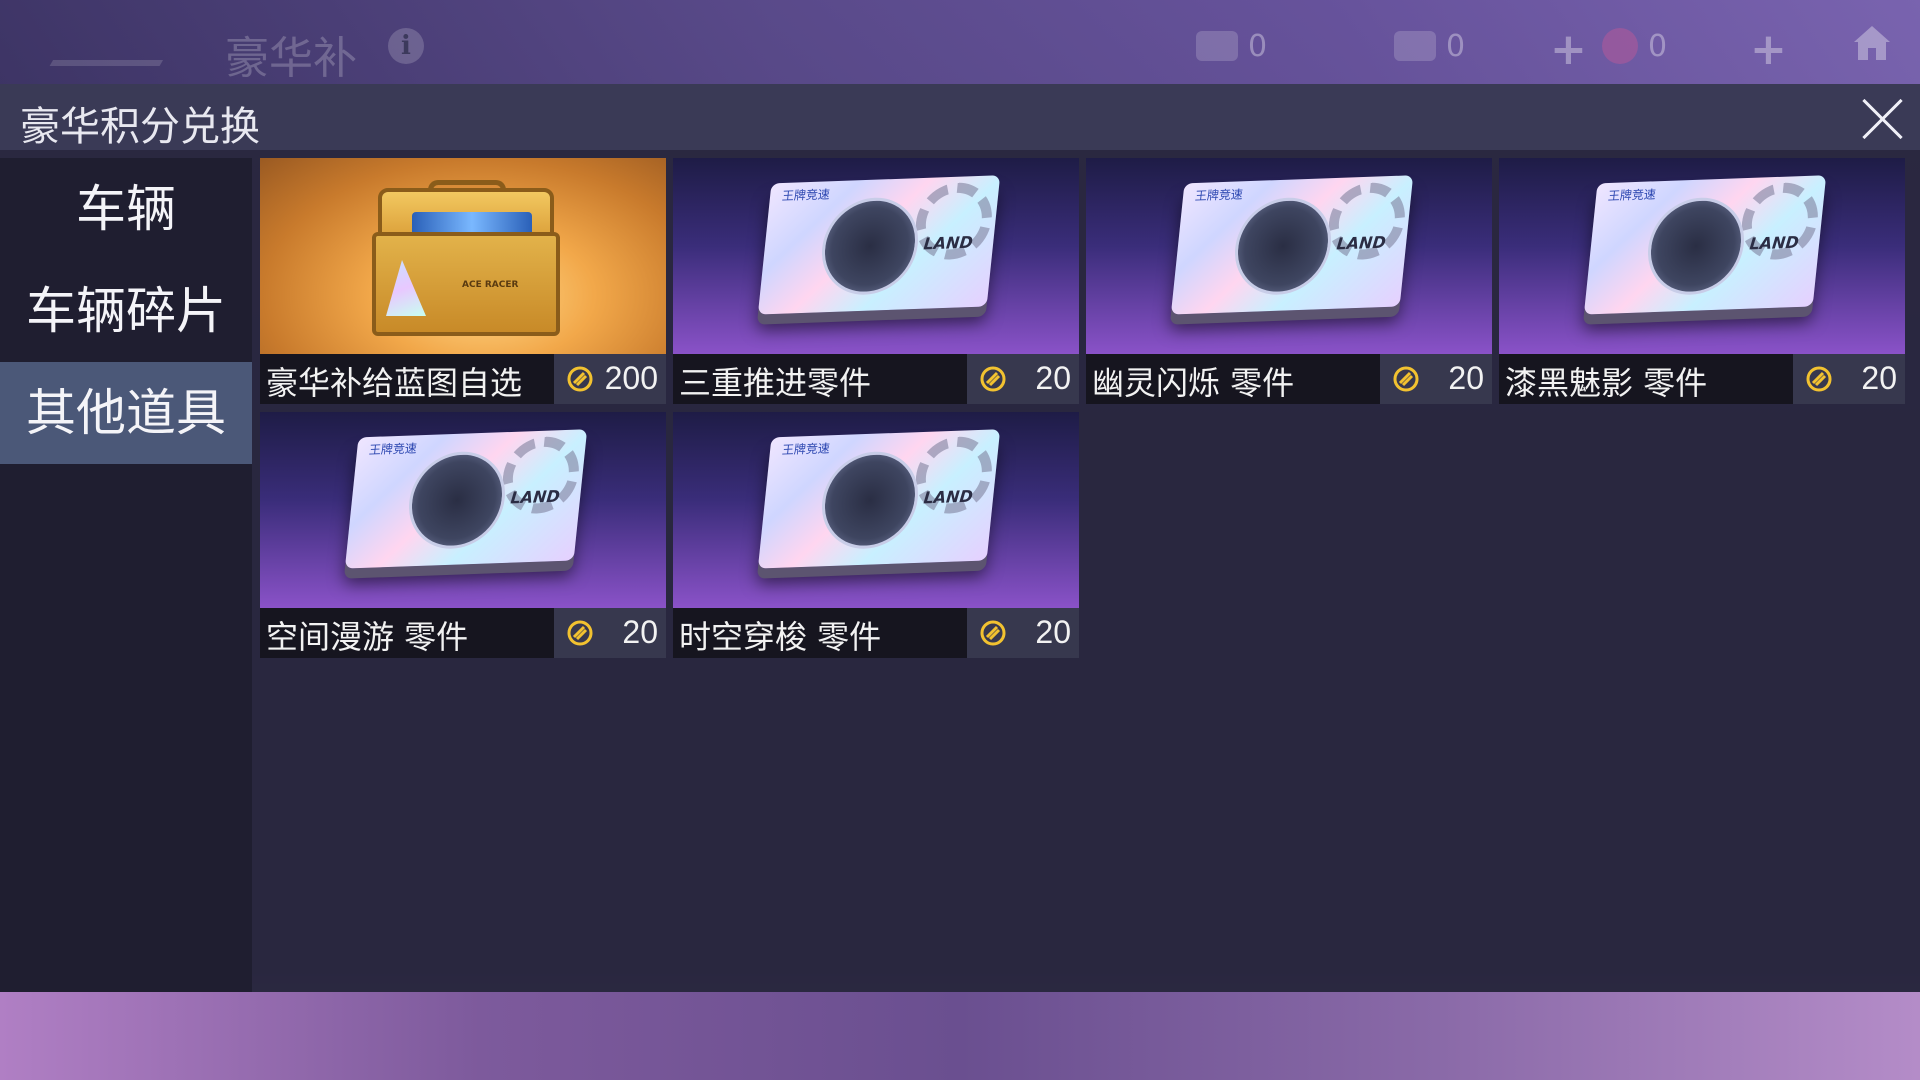 The height and width of the screenshot is (1080, 1920). Describe the element at coordinates (394, 383) in the screenshot. I see `item-name: 豪华补给蓝图自选` at that location.